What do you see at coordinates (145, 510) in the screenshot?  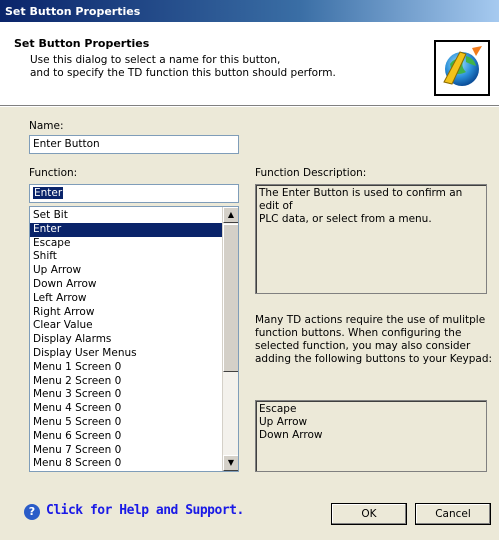 I see `help-link-text: Click for Help and Support.` at bounding box center [145, 510].